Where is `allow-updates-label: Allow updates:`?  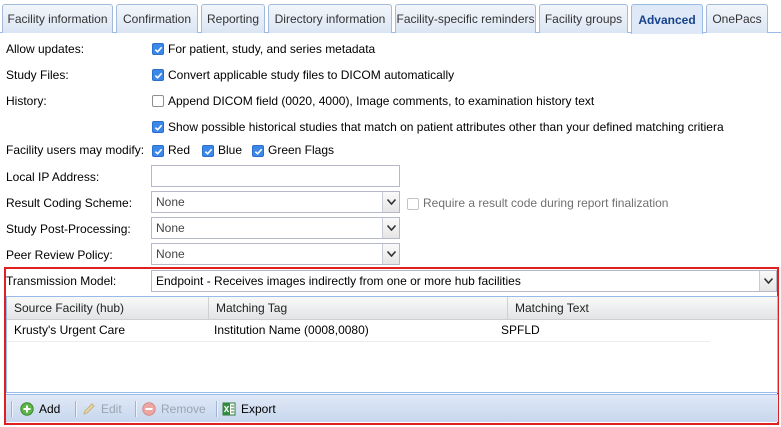 allow-updates-label: Allow updates: is located at coordinates (45, 49).